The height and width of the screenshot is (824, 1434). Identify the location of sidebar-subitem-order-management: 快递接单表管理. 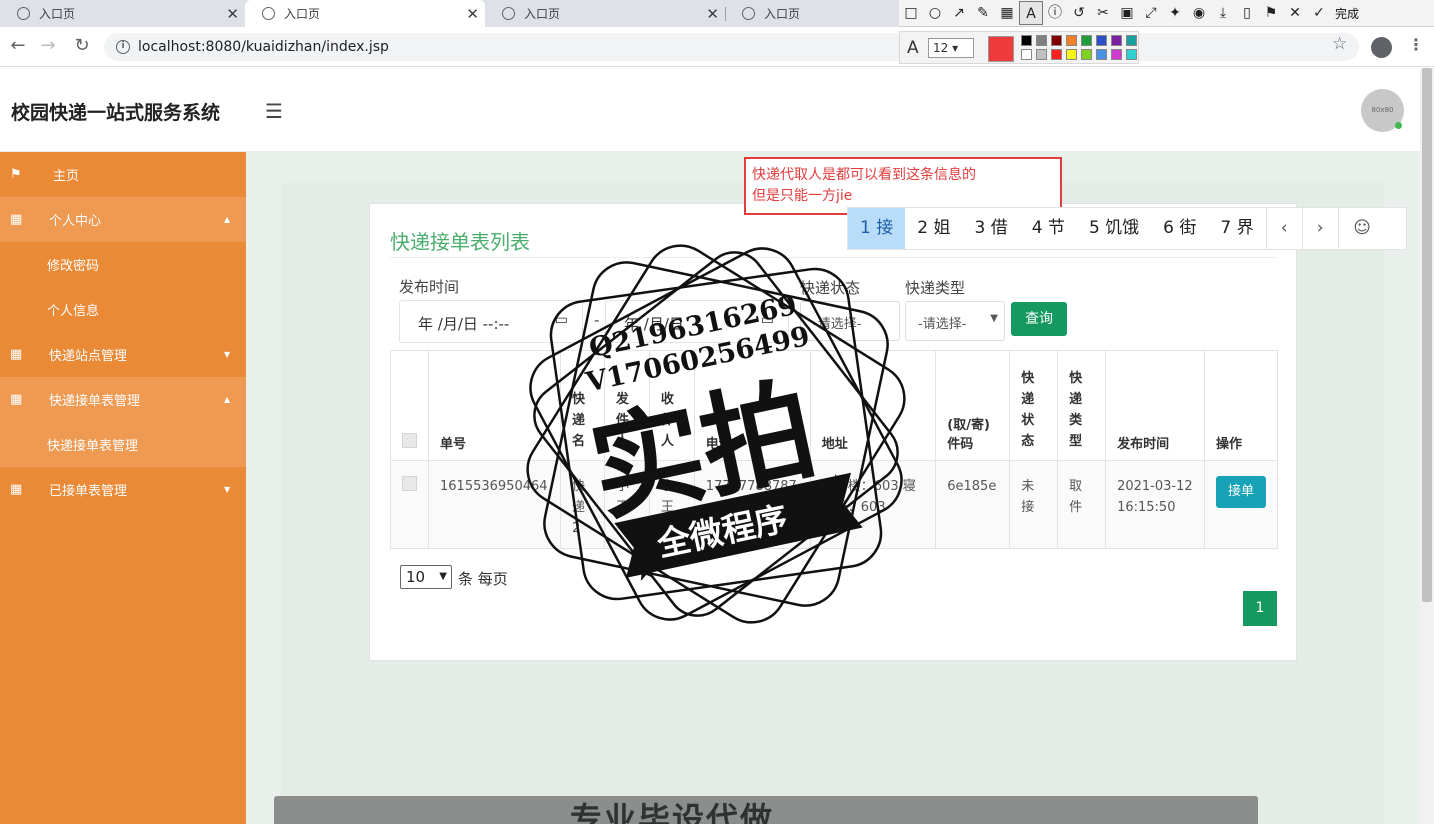
(123, 444).